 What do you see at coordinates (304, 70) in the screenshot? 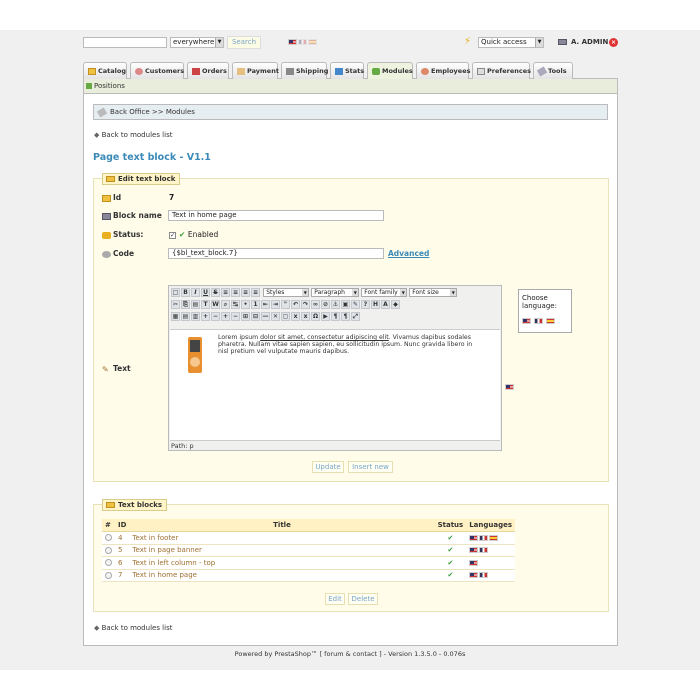
I see `tab-shipping: Shipping` at bounding box center [304, 70].